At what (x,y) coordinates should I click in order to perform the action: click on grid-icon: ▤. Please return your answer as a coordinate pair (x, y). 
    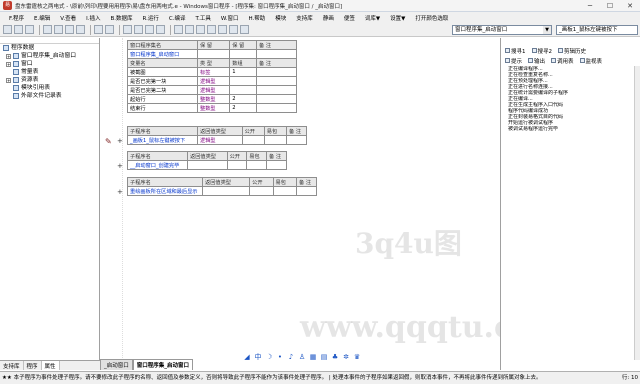
    Looking at the image, I should click on (324, 357).